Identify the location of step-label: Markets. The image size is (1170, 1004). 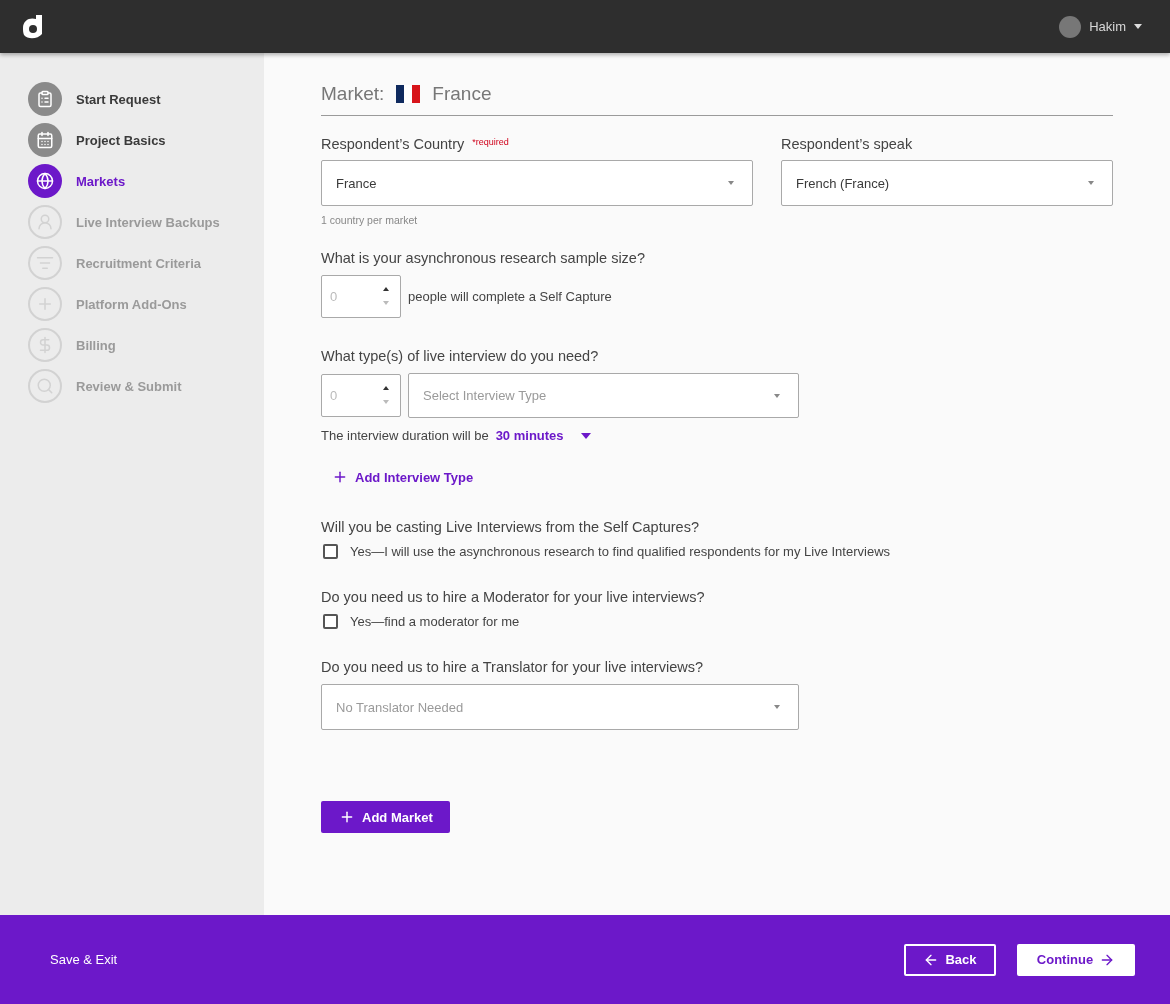
(101, 181).